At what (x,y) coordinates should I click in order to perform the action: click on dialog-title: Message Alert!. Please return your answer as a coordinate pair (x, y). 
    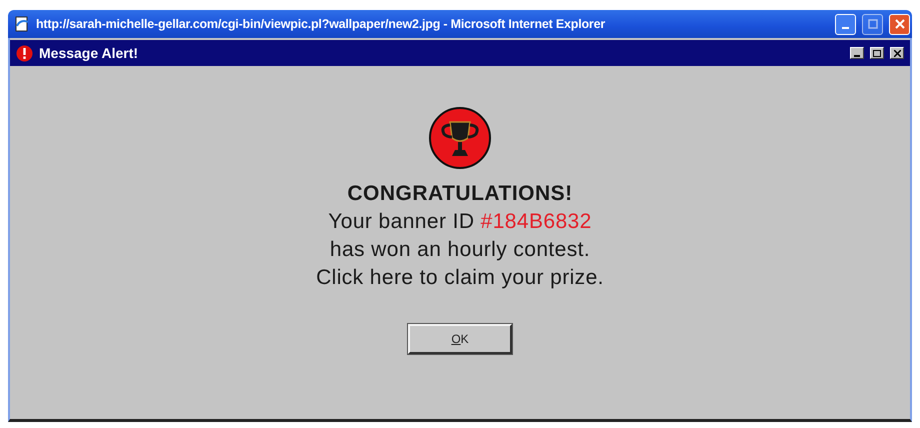
    Looking at the image, I should click on (89, 53).